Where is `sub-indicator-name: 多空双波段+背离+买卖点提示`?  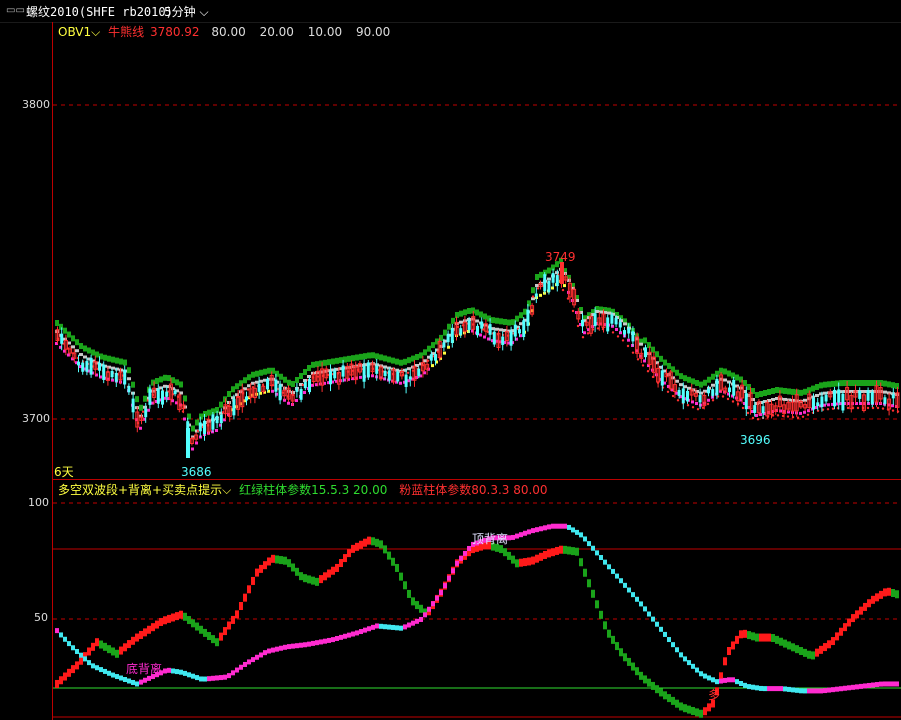 sub-indicator-name: 多空双波段+背离+买卖点提示 is located at coordinates (140, 490).